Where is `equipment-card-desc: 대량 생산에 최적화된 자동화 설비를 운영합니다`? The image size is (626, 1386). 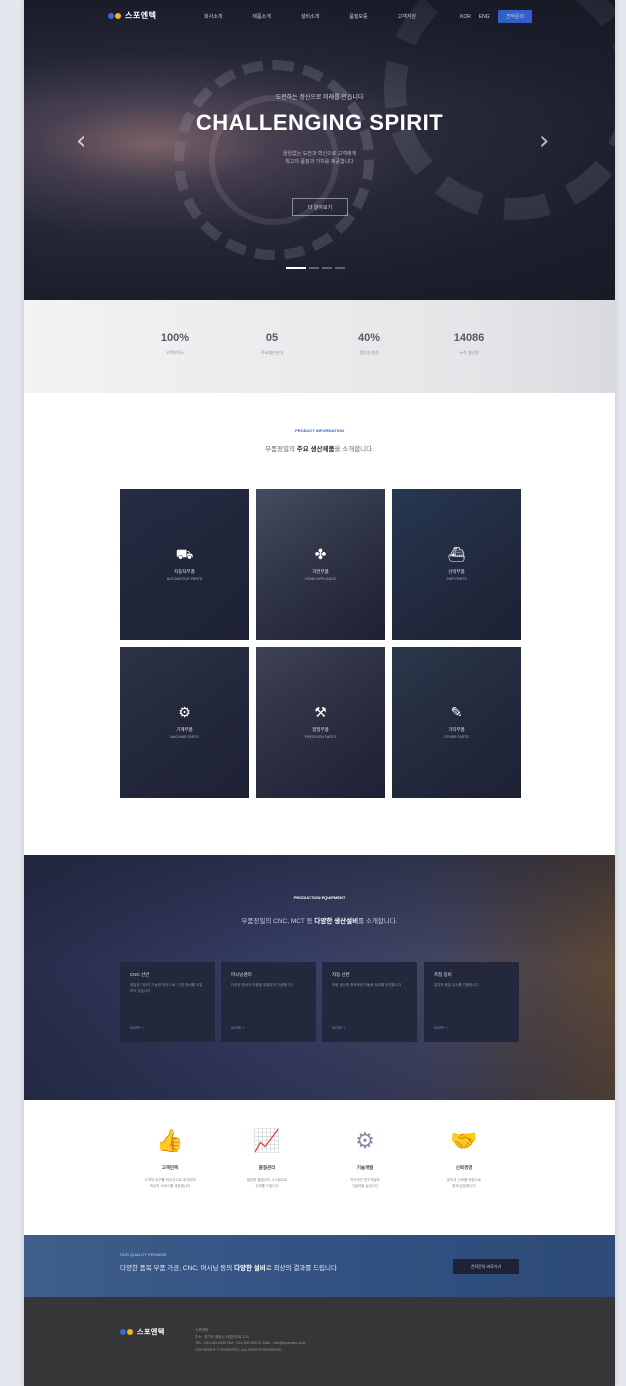
equipment-card-desc: 대량 생산에 최적화된 자동화 설비를 운영합니다 is located at coordinates (367, 985).